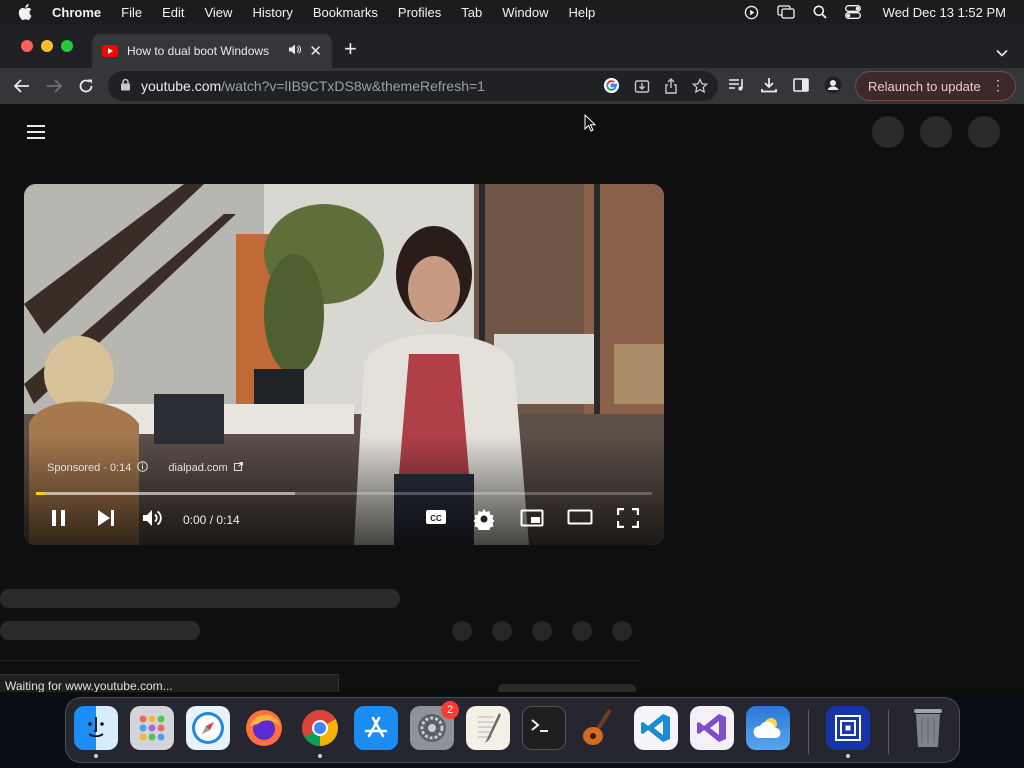 The image size is (1024, 768). What do you see at coordinates (820, 12) in the screenshot?
I see `spotlight-search-icon` at bounding box center [820, 12].